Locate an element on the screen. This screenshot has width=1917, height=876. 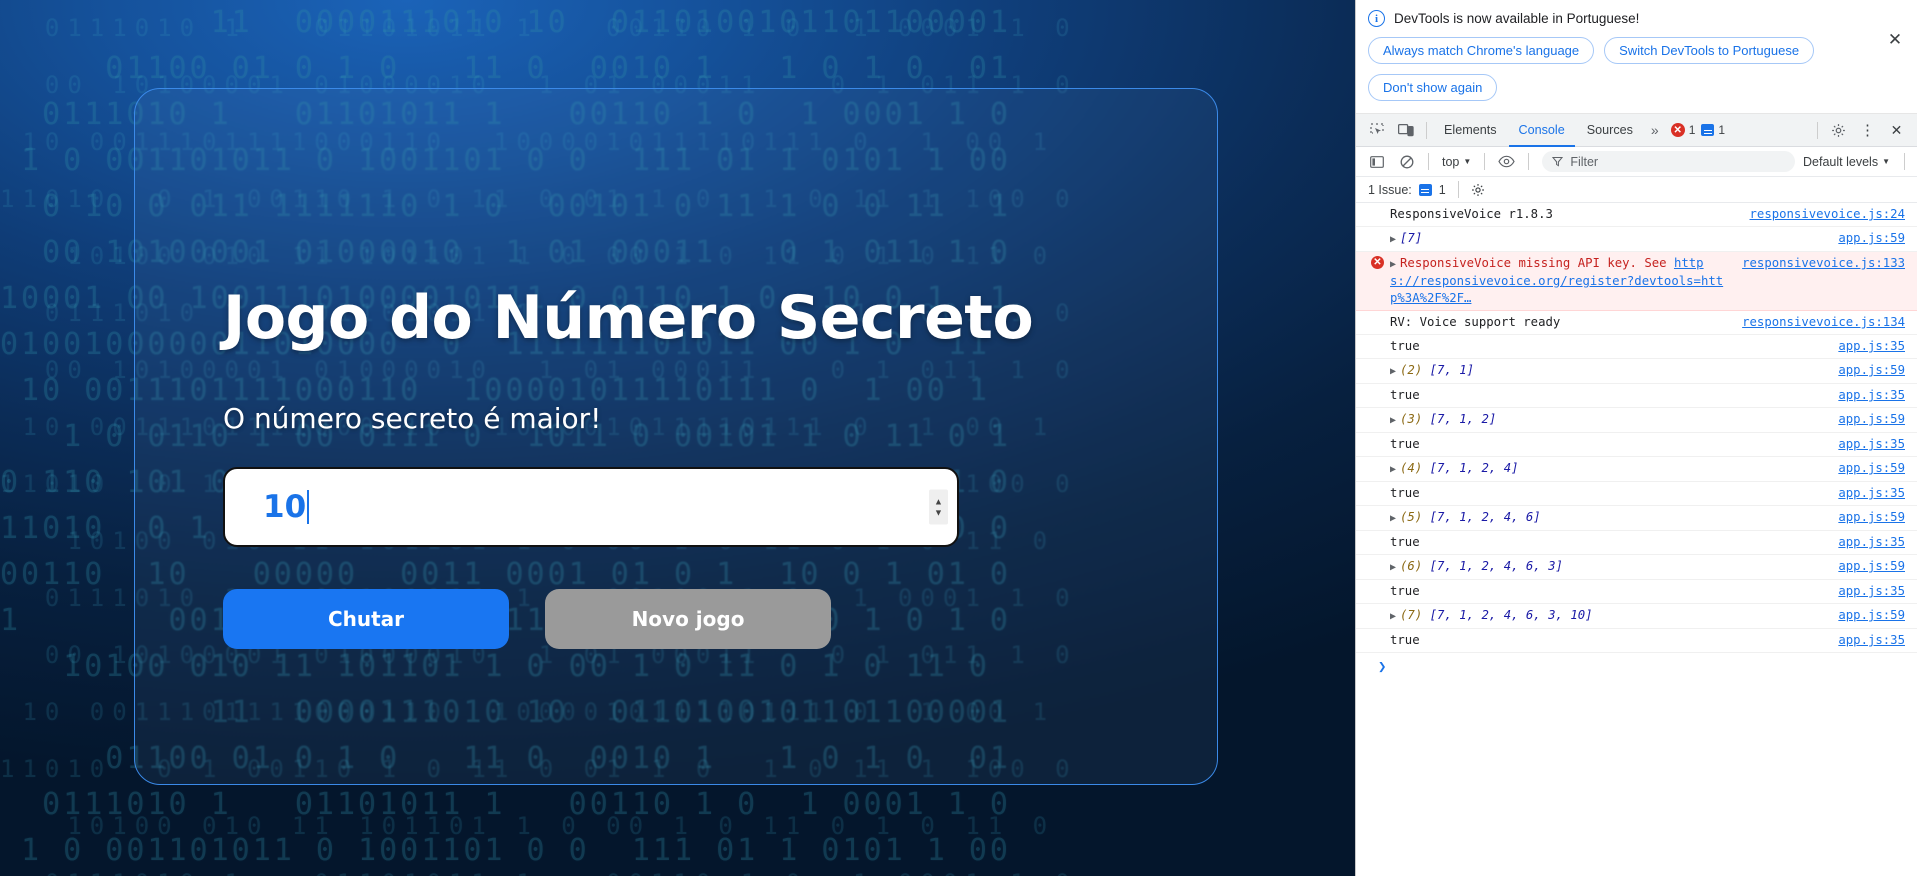
guess-number-input: 10 ▲ ▼ is located at coordinates (591, 507).